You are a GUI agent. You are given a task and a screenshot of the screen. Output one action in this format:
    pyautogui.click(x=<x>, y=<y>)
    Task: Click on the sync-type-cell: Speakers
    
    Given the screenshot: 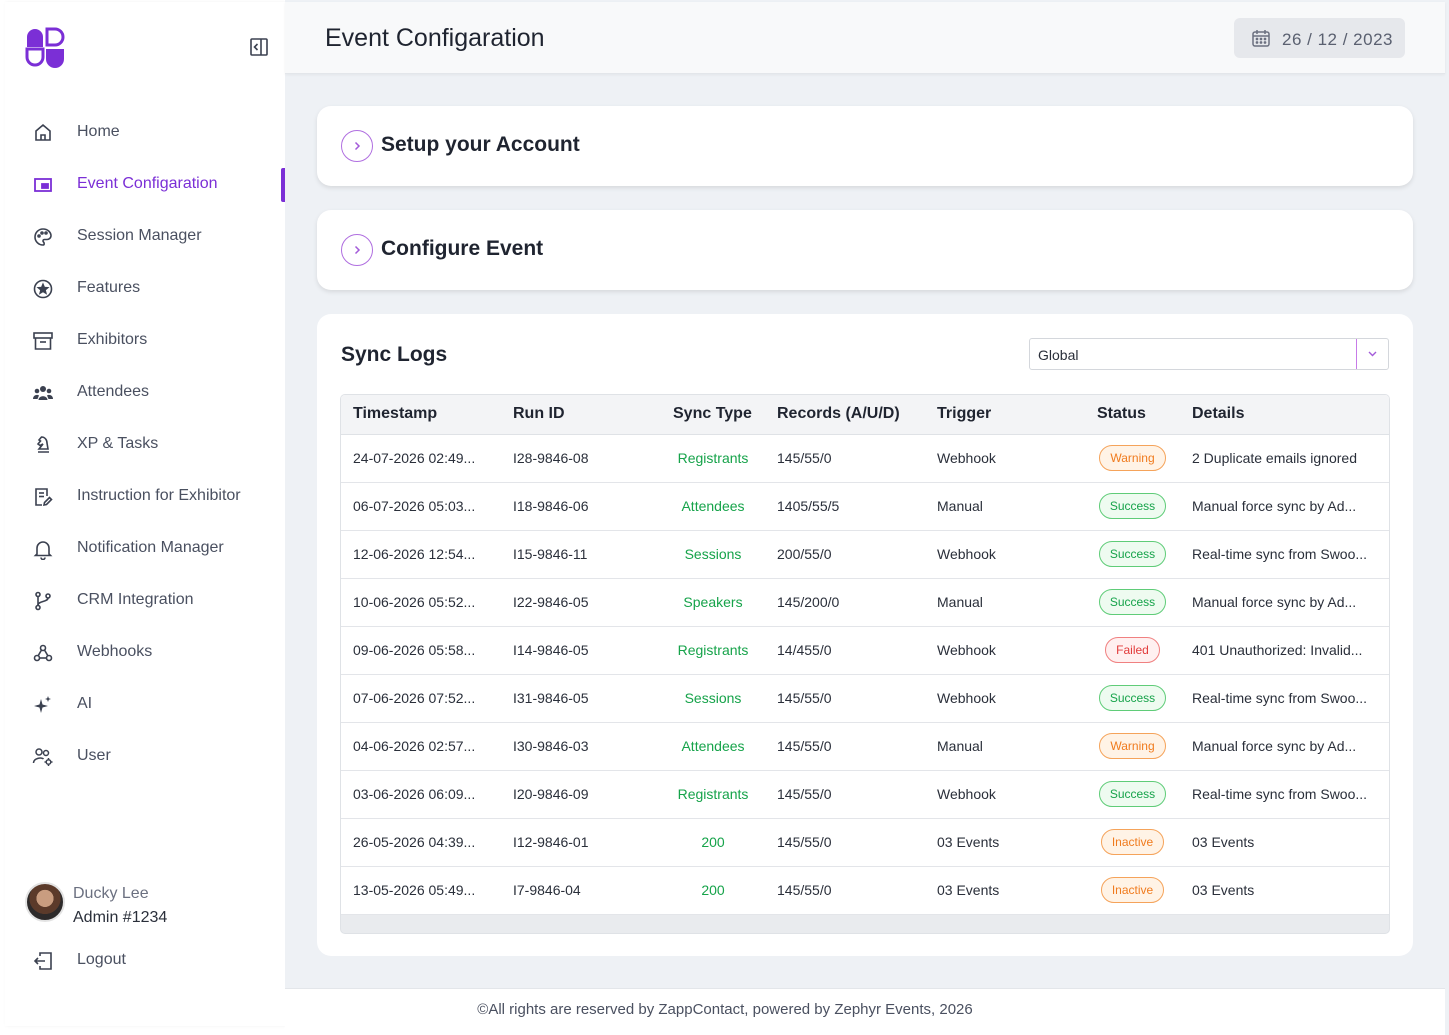 What is the action you would take?
    pyautogui.click(x=713, y=602)
    